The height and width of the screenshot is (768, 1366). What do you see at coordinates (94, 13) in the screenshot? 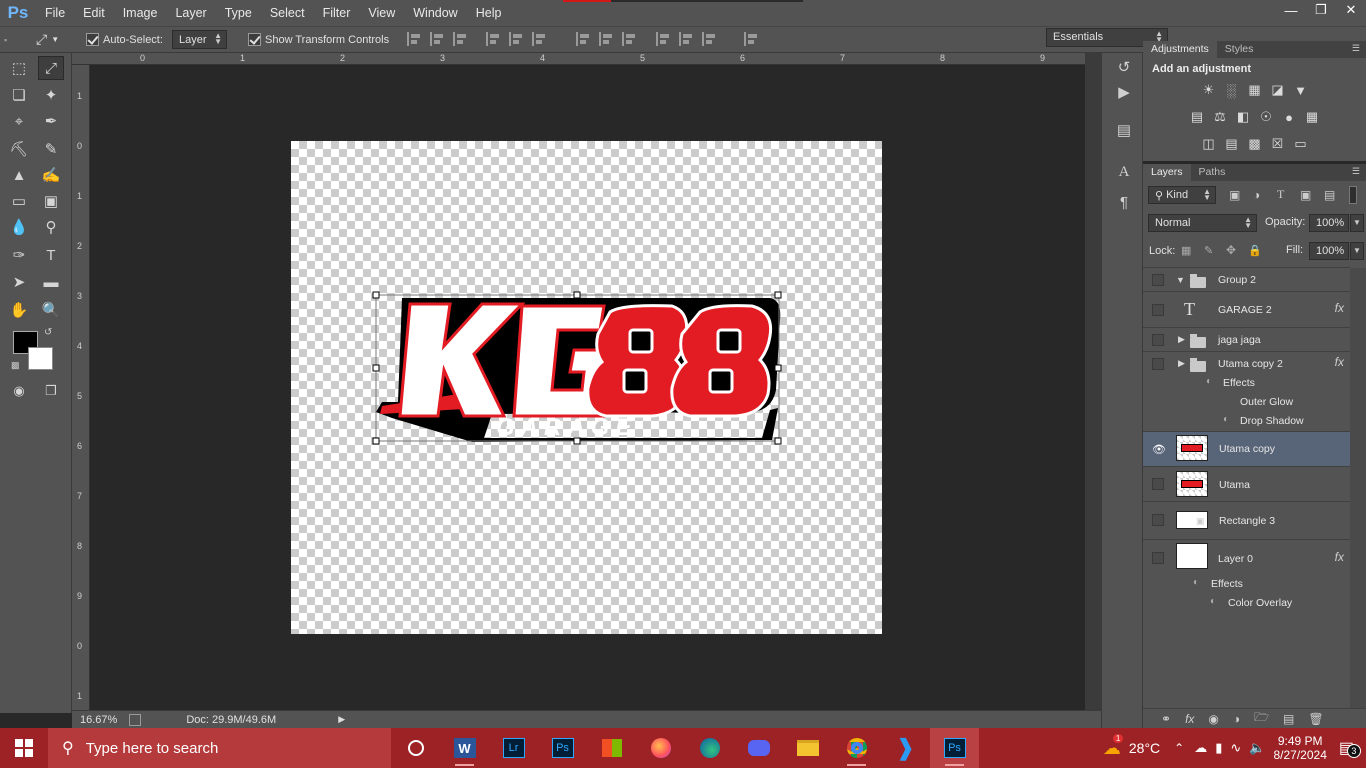
I see `menu-edit: Edit` at bounding box center [94, 13].